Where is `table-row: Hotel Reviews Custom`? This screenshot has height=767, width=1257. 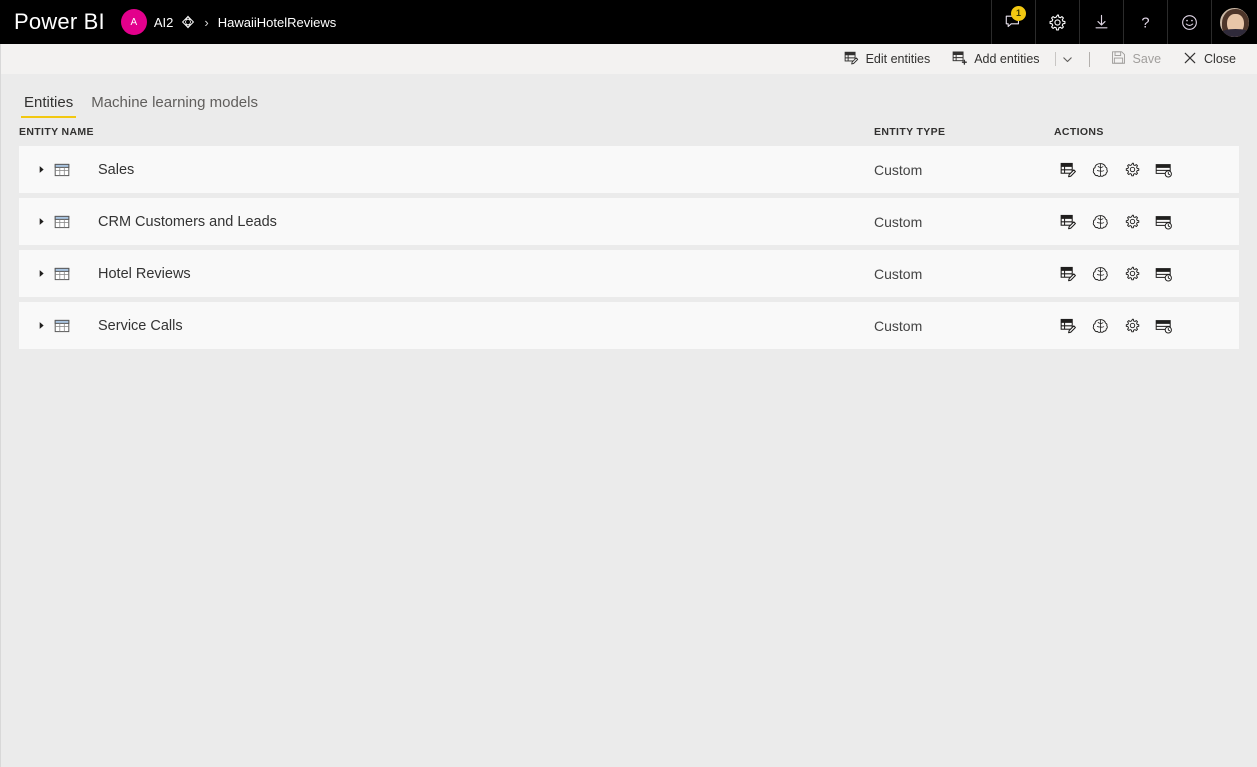 table-row: Hotel Reviews Custom is located at coordinates (629, 273).